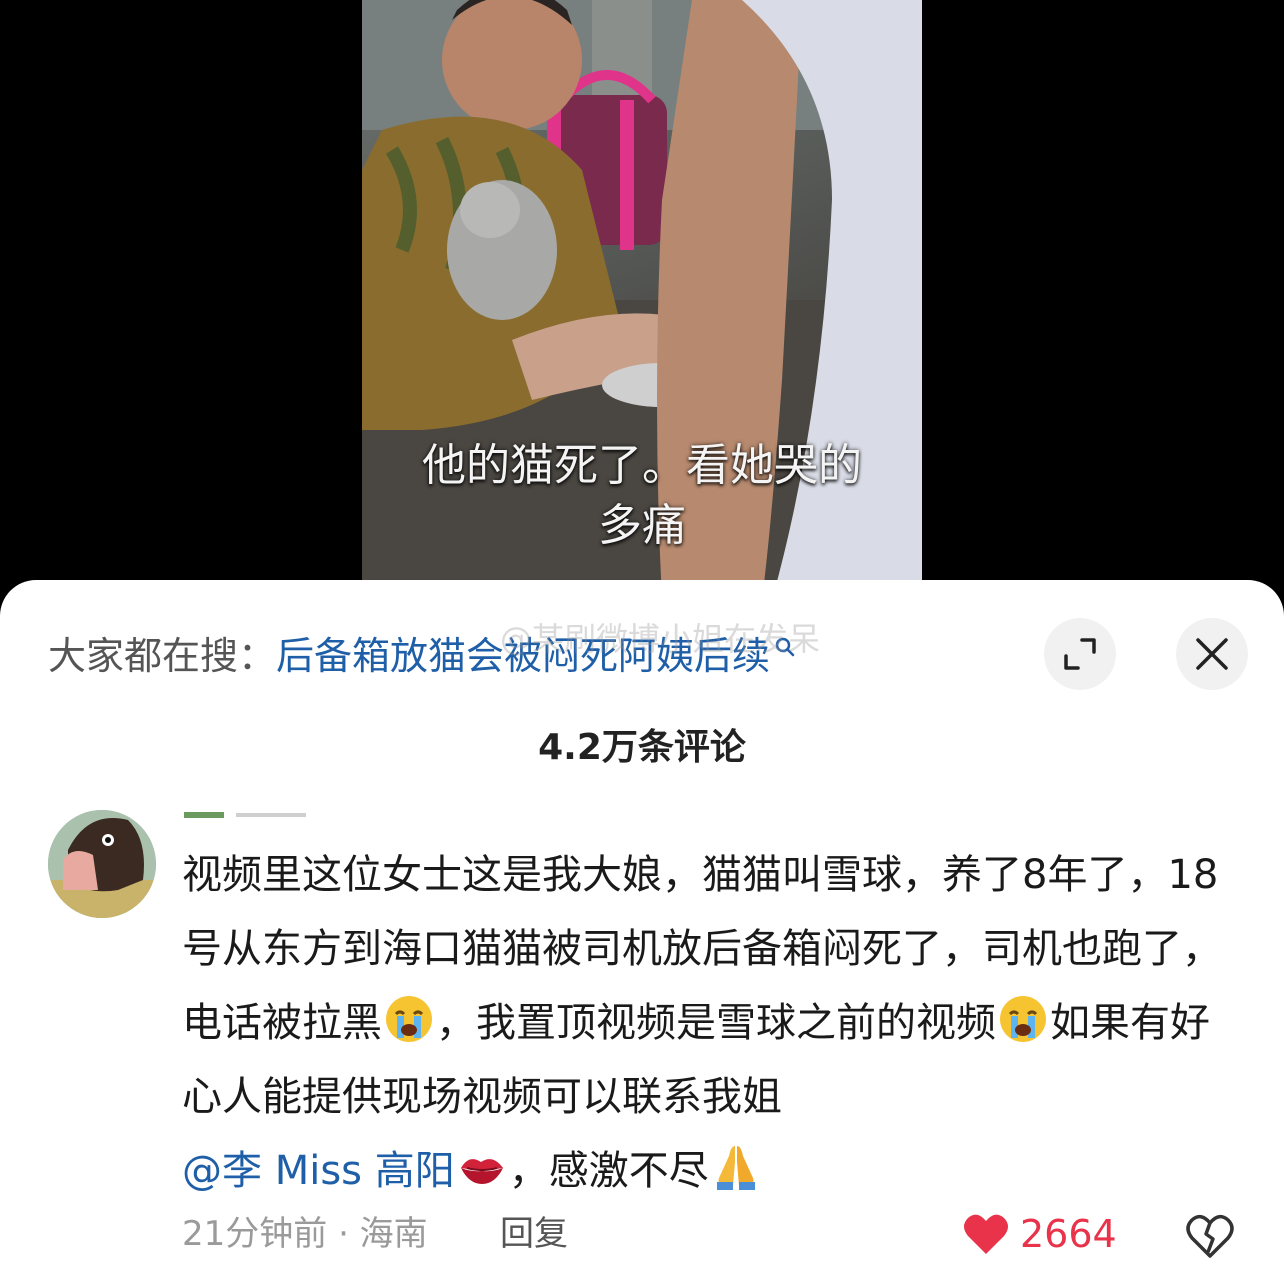 The height and width of the screenshot is (1284, 1284). Describe the element at coordinates (660, 639) in the screenshot. I see `watermark: @某刷微博小姐在发呆` at that location.